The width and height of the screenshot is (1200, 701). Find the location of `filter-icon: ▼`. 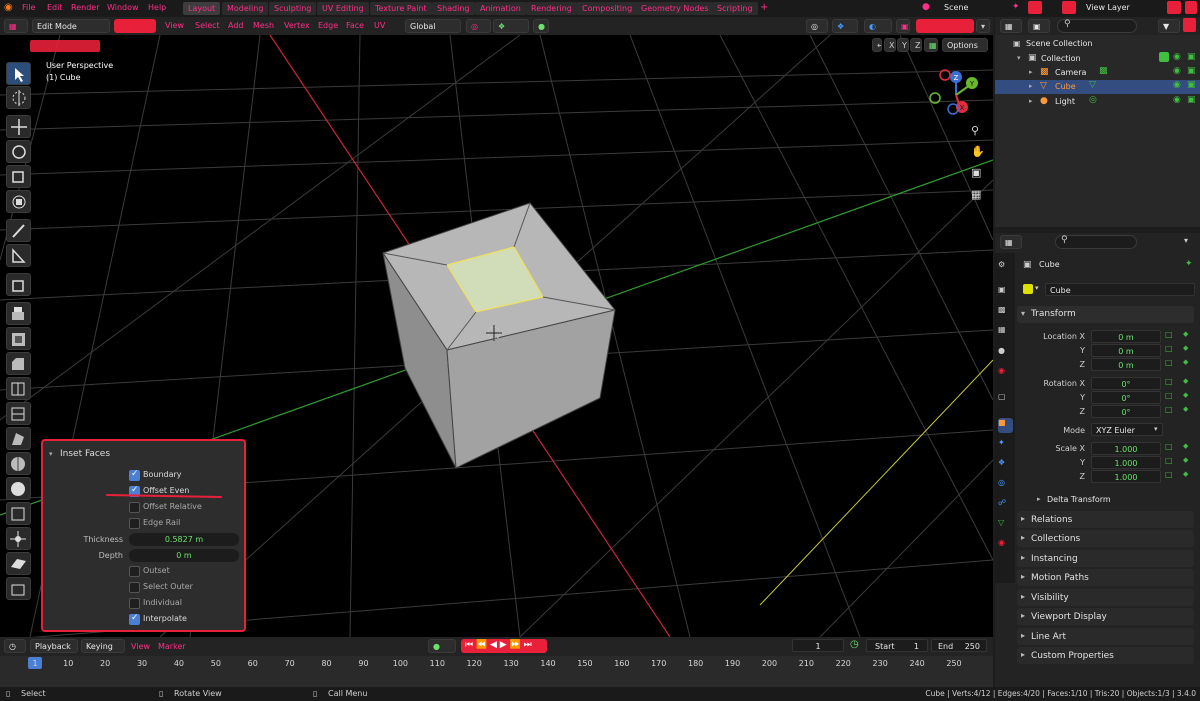

filter-icon: ▼ is located at coordinates (1169, 26).